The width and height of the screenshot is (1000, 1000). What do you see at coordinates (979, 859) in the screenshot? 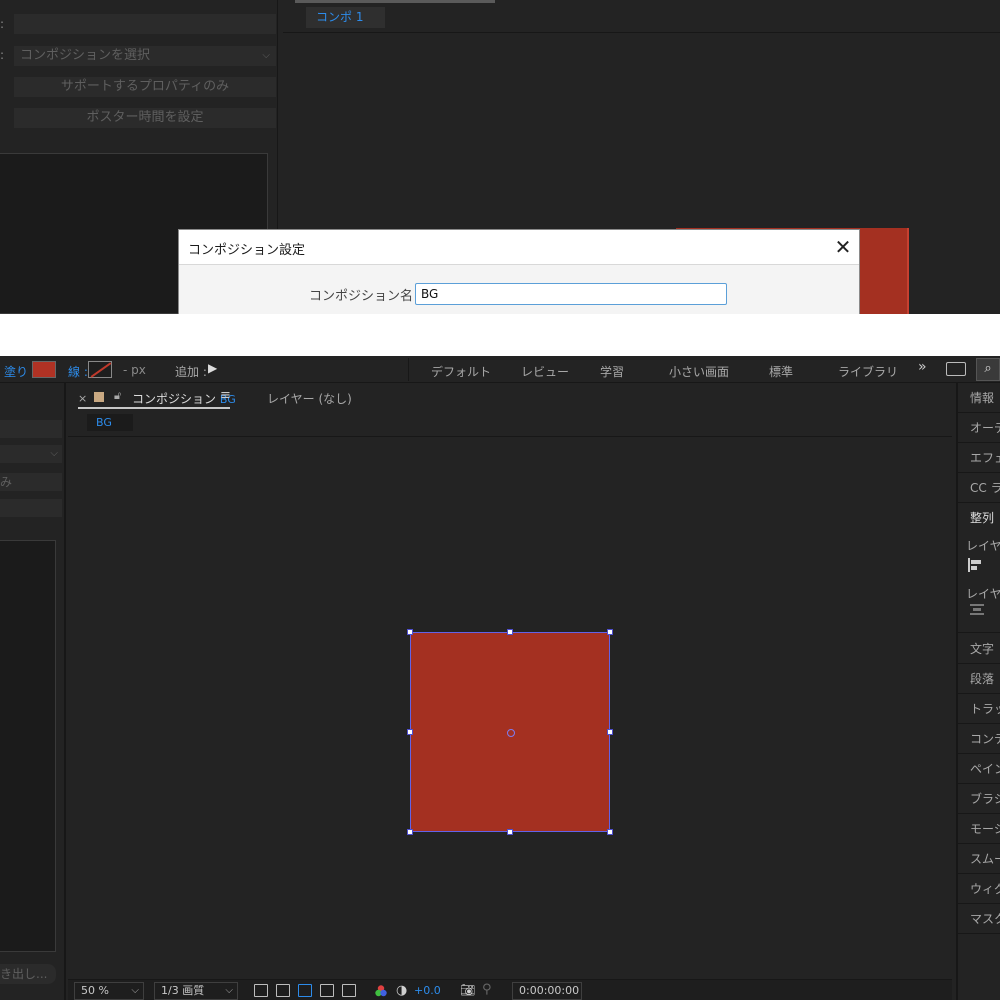
I see `panel-smoother: スムーザー` at bounding box center [979, 859].